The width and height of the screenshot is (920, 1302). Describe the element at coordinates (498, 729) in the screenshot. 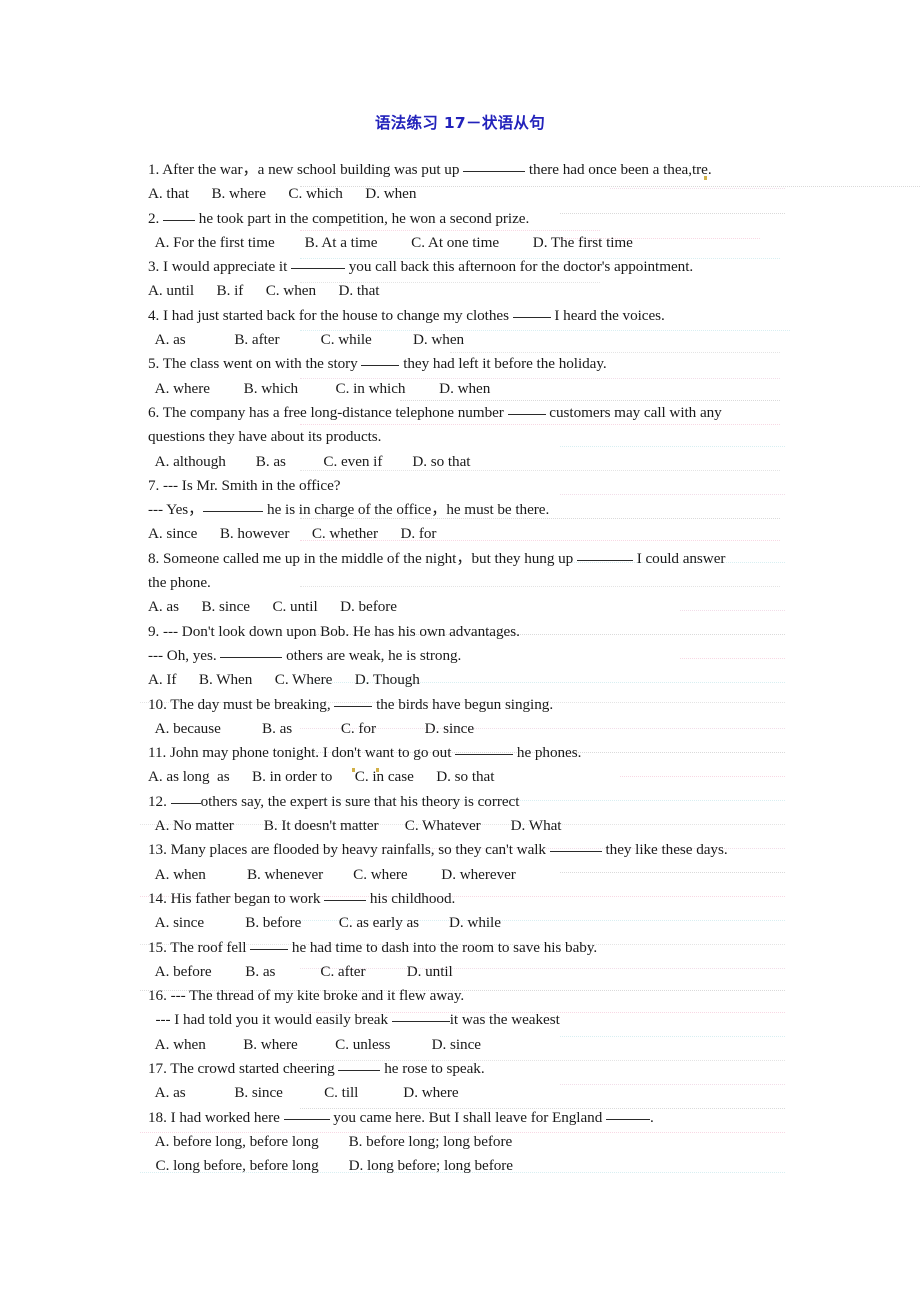

I see `option-row: A. because B. as C. for D. since` at that location.